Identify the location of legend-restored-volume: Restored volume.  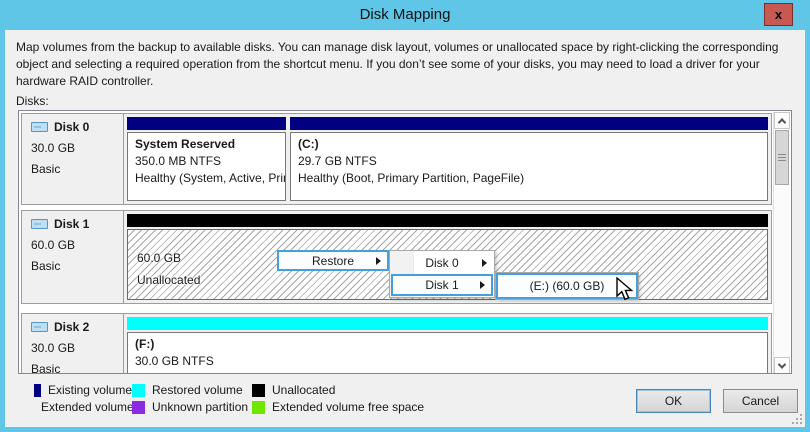
(192, 390).